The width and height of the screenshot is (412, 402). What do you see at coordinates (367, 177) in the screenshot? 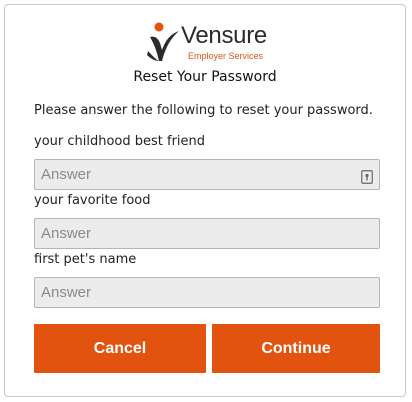
I see `password-key-icon` at bounding box center [367, 177].